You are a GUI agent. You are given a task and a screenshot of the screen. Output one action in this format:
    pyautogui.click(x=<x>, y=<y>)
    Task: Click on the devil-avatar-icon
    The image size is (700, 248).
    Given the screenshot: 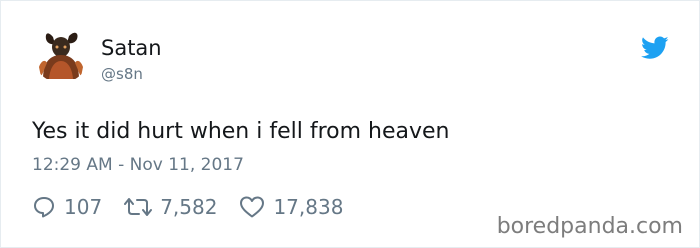 What is the action you would take?
    pyautogui.click(x=61, y=55)
    